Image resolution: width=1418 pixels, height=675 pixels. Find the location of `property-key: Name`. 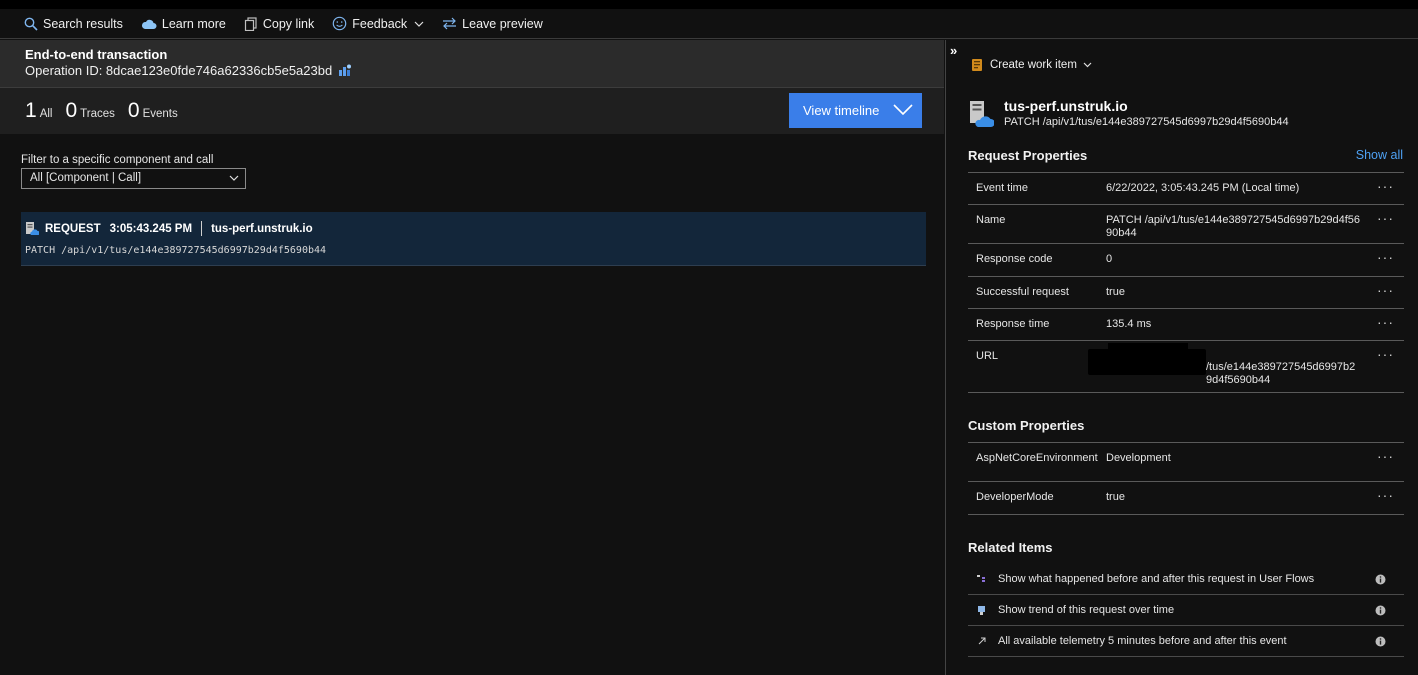

property-key: Name is located at coordinates (991, 220).